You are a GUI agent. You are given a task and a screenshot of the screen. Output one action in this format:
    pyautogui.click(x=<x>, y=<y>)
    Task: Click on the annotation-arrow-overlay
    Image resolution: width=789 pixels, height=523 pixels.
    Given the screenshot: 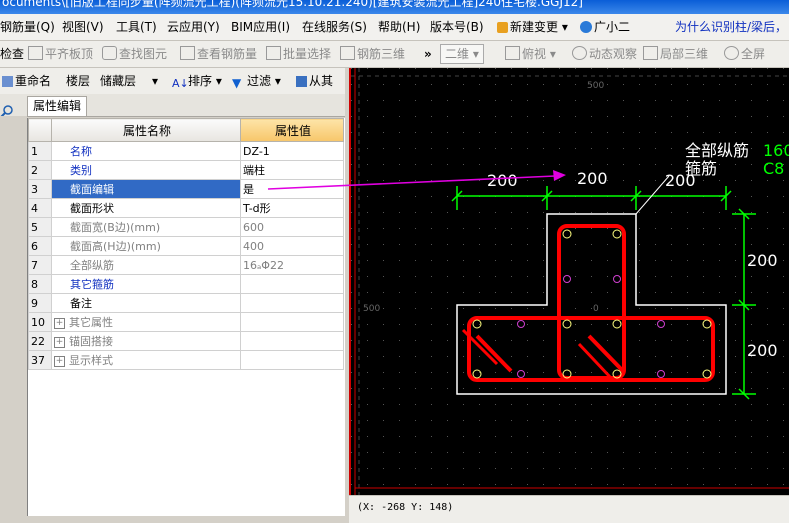 What is the action you would take?
    pyautogui.click(x=416, y=180)
    